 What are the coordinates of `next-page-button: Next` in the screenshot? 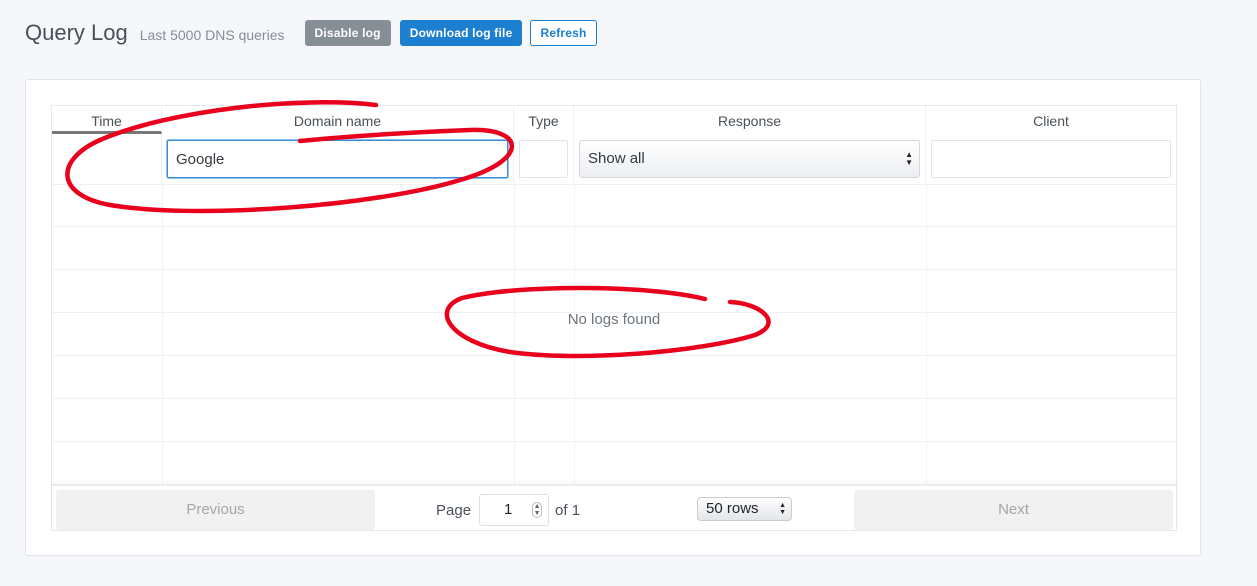 It's located at (1013, 510).